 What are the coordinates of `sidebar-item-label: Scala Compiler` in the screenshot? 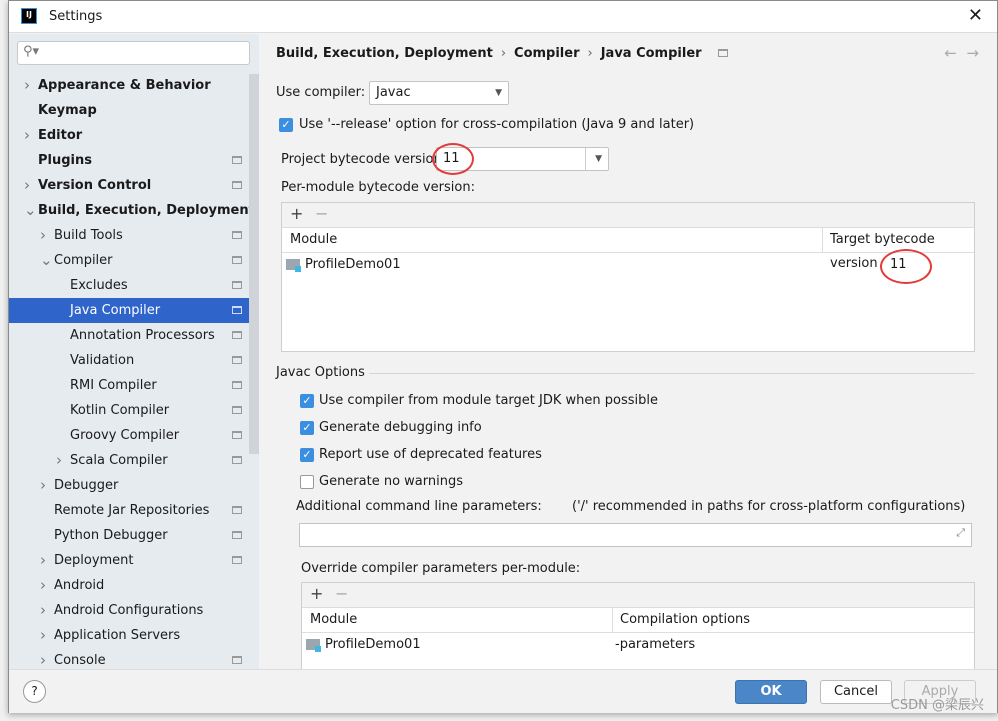 It's located at (119, 460).